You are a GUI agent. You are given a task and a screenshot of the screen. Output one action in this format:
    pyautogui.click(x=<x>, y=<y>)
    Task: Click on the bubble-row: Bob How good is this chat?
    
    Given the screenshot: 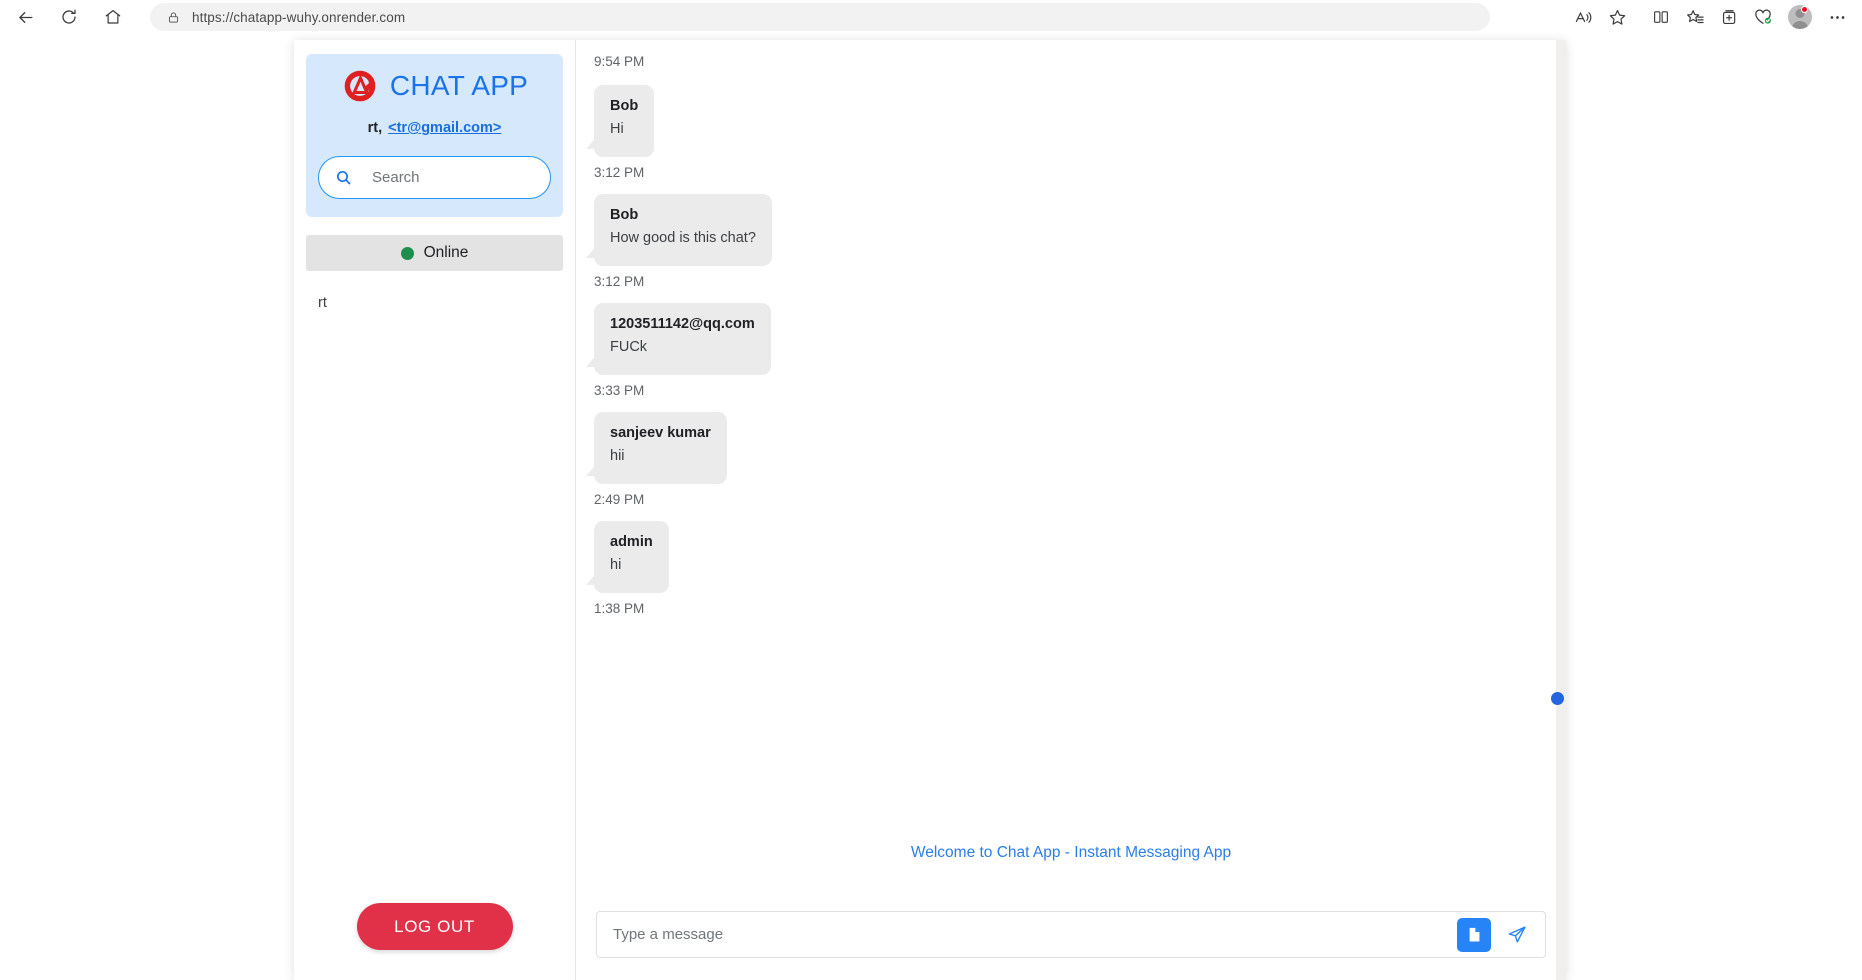 What is the action you would take?
    pyautogui.click(x=1076, y=223)
    